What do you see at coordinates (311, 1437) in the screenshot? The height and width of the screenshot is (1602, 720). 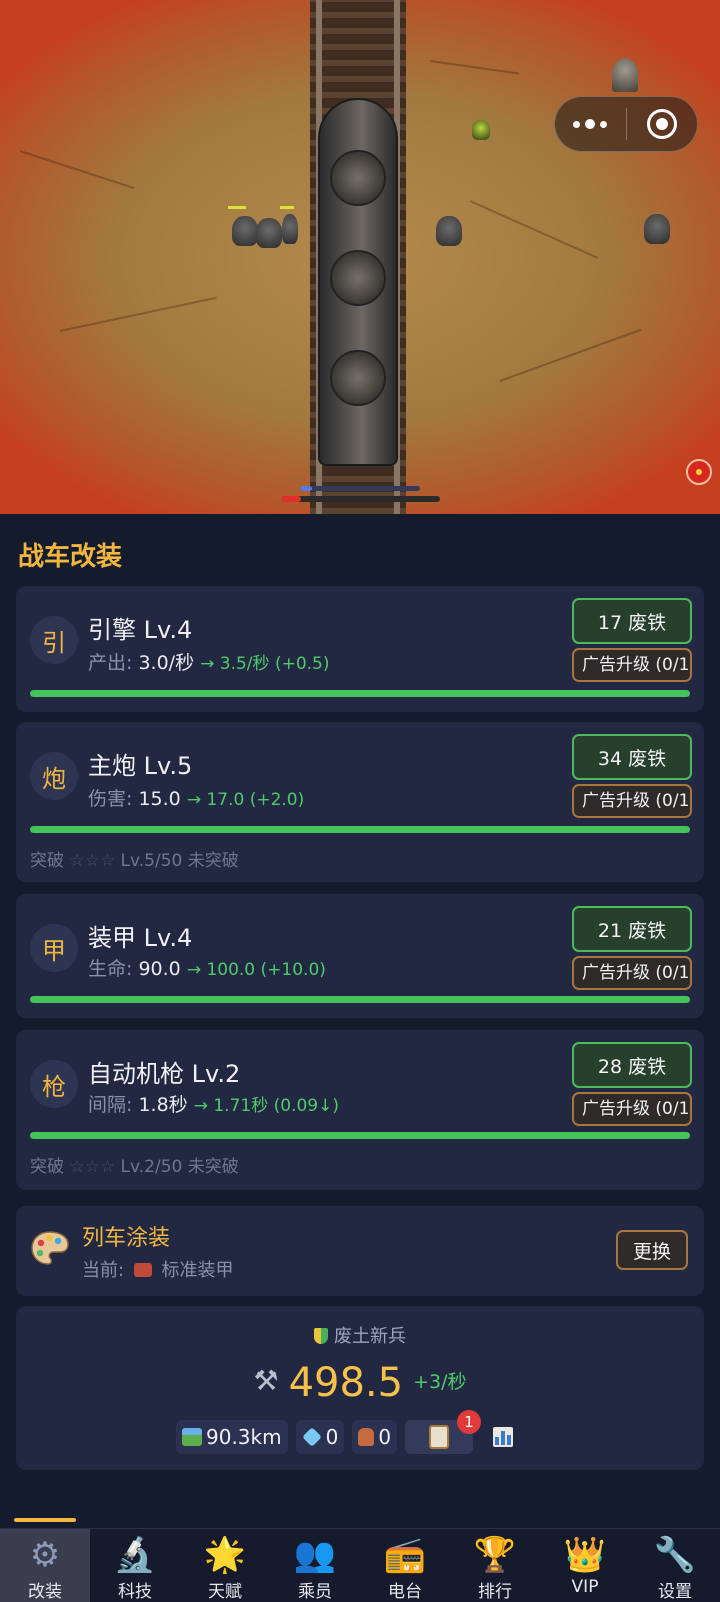 I see `gem-icon` at bounding box center [311, 1437].